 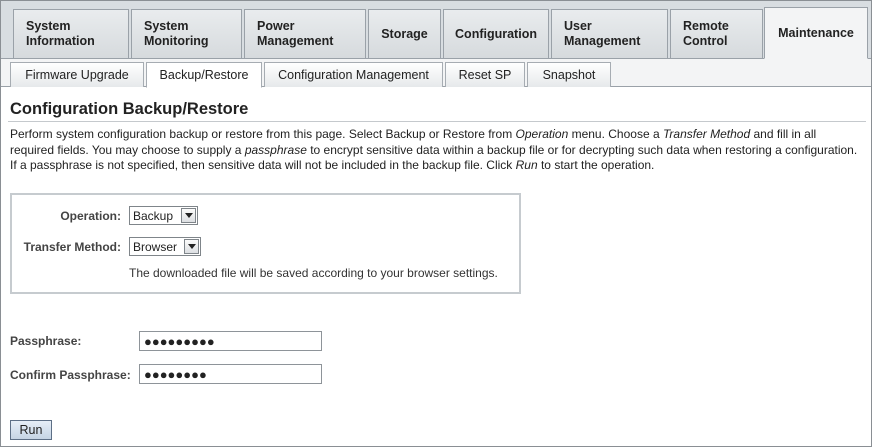 I want to click on tab-label: Configuration, so click(x=496, y=33).